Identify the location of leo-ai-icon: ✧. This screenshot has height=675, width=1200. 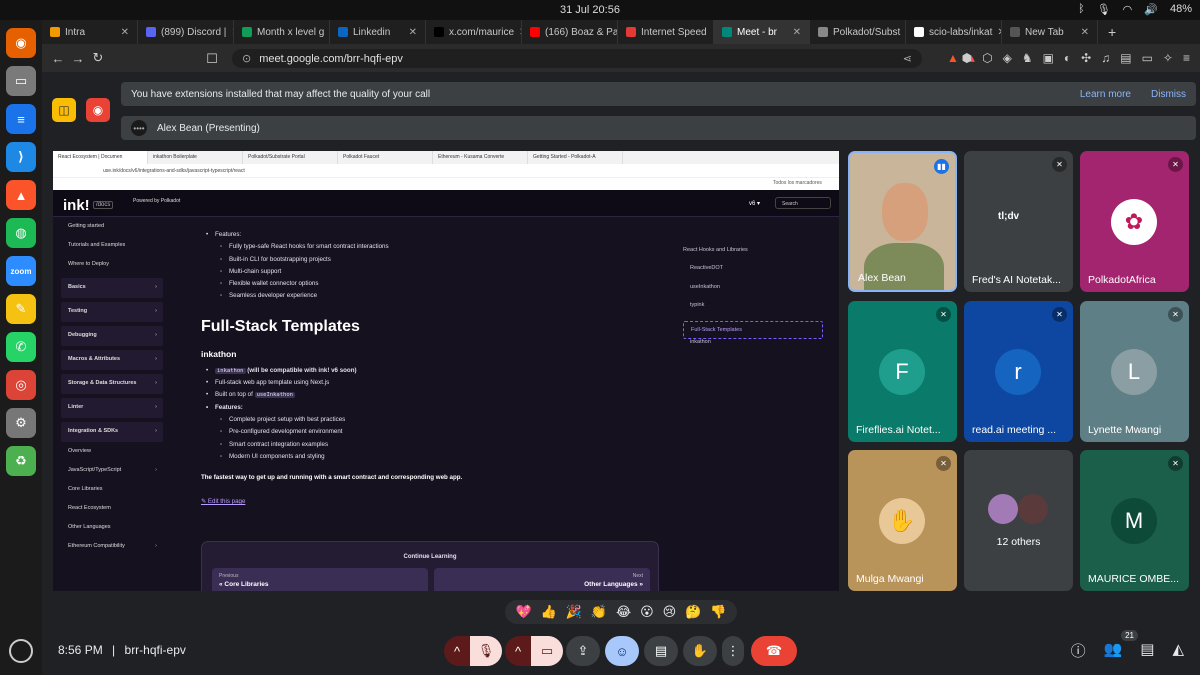
(1168, 58).